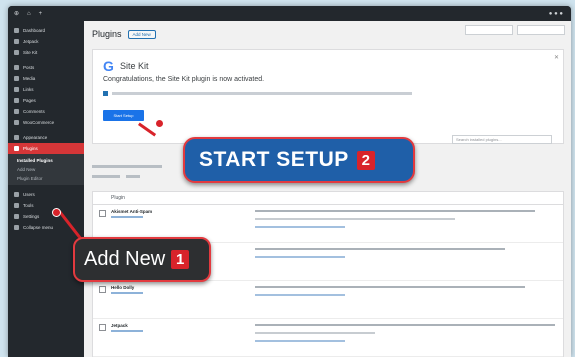 Image resolution: width=575 pixels, height=357 pixels. I want to click on sidebar-item-dashboard: Dashboard, so click(46, 30).